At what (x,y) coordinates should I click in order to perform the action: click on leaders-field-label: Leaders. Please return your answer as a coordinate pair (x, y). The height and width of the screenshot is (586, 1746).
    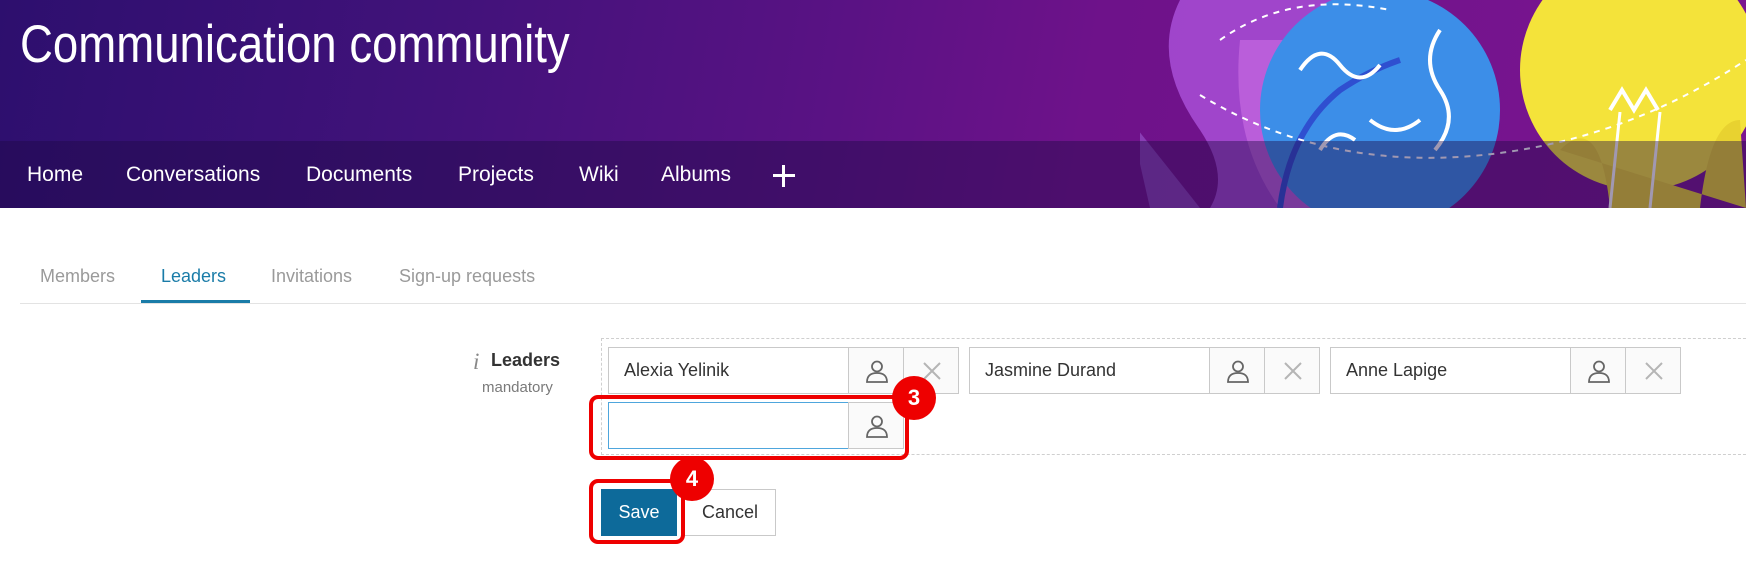
    Looking at the image, I should click on (526, 360).